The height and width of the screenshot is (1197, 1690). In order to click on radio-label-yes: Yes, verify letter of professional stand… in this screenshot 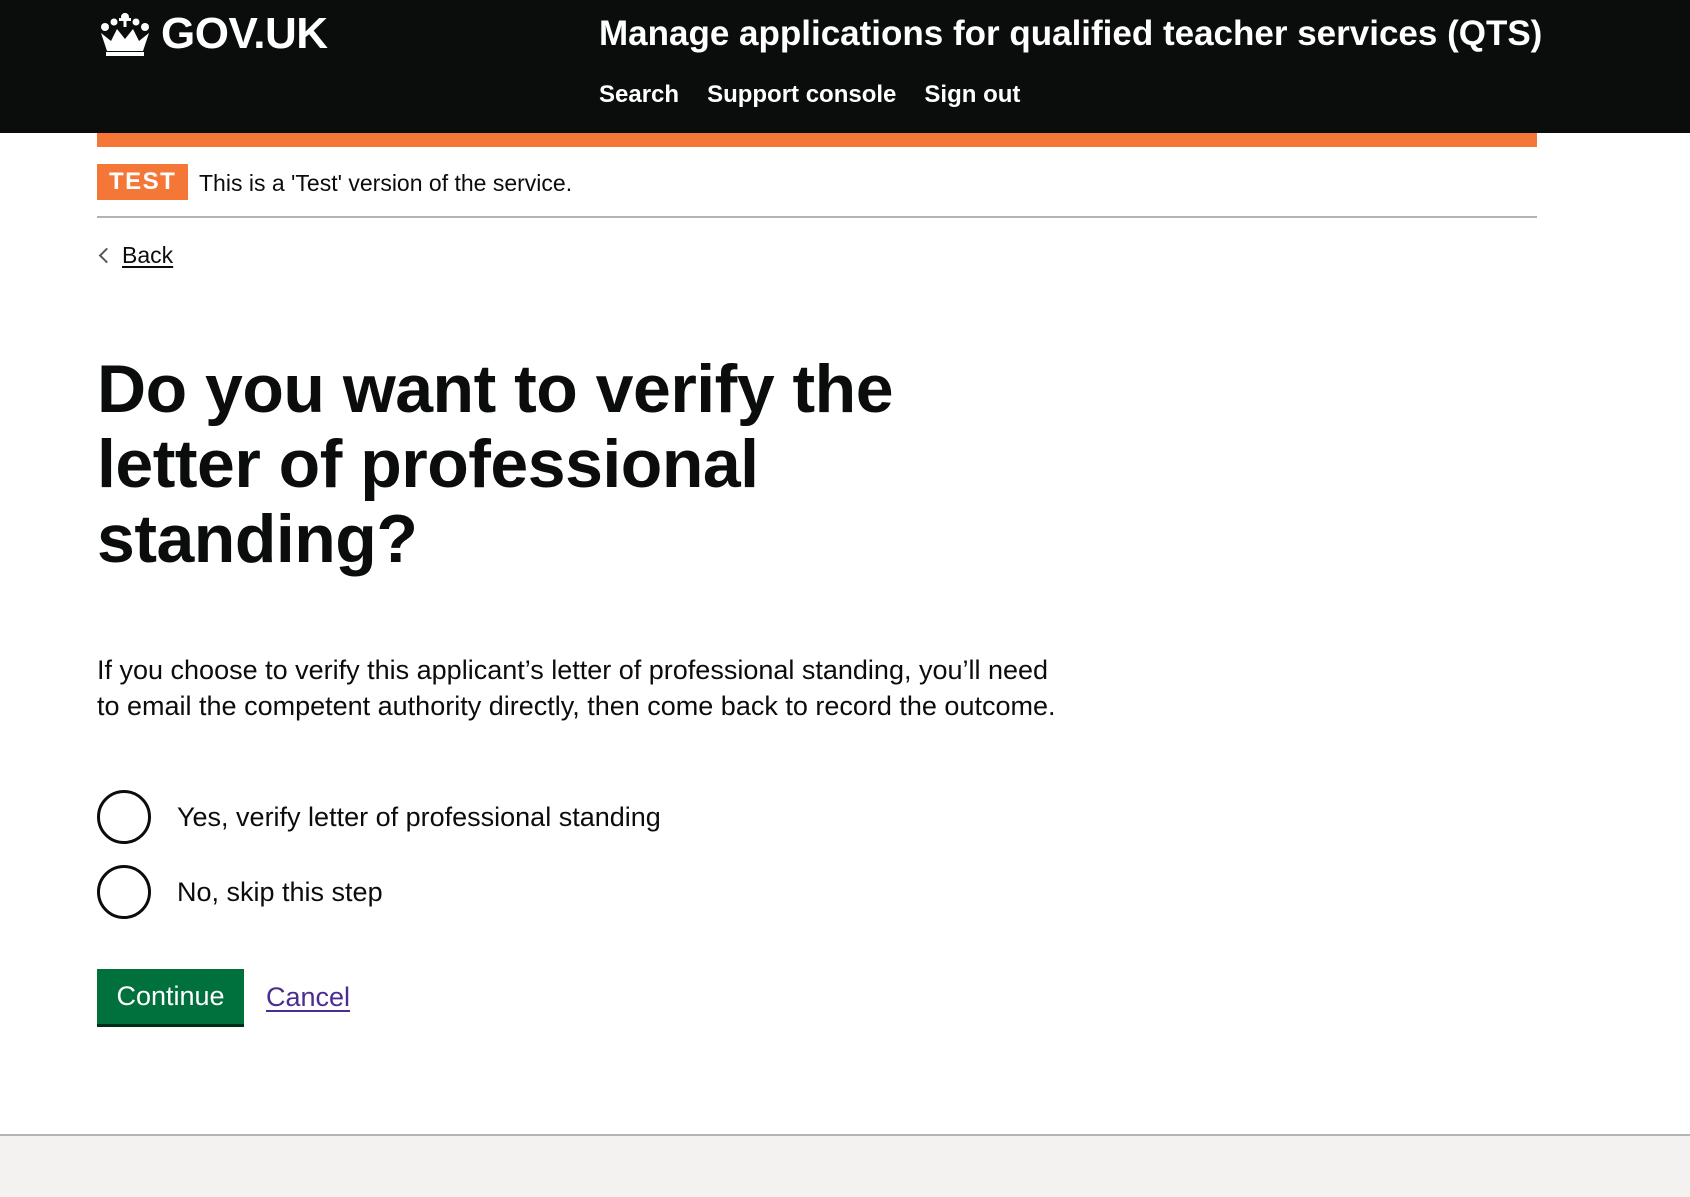, I will do `click(419, 817)`.